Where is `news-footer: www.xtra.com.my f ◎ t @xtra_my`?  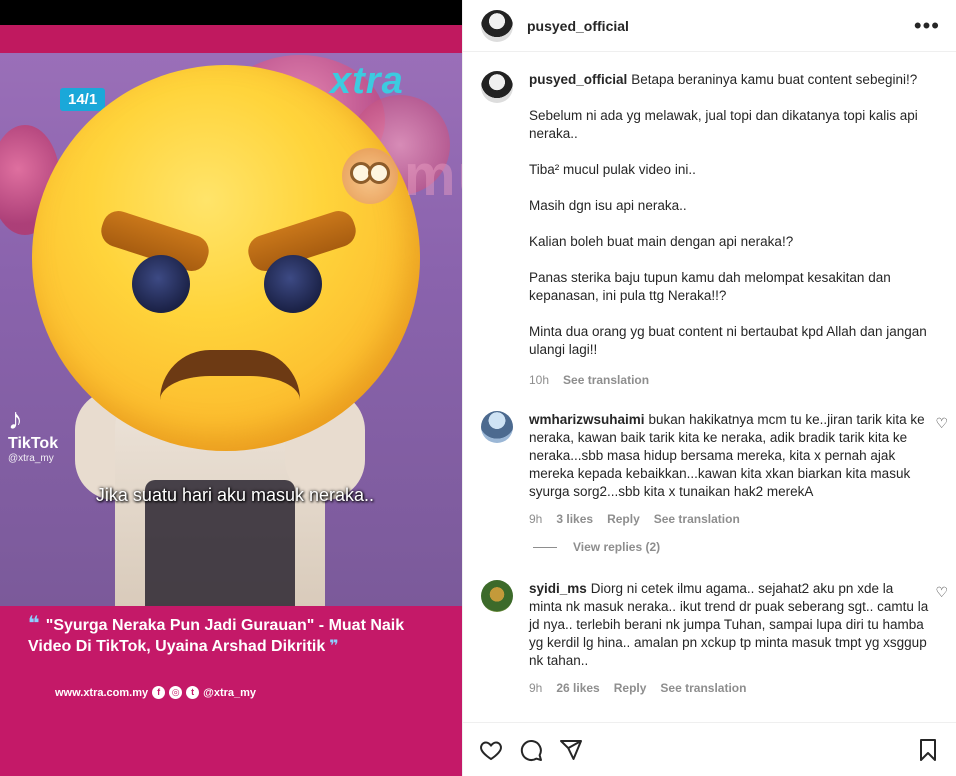
news-footer: www.xtra.com.my f ◎ t @xtra_my is located at coordinates (155, 692).